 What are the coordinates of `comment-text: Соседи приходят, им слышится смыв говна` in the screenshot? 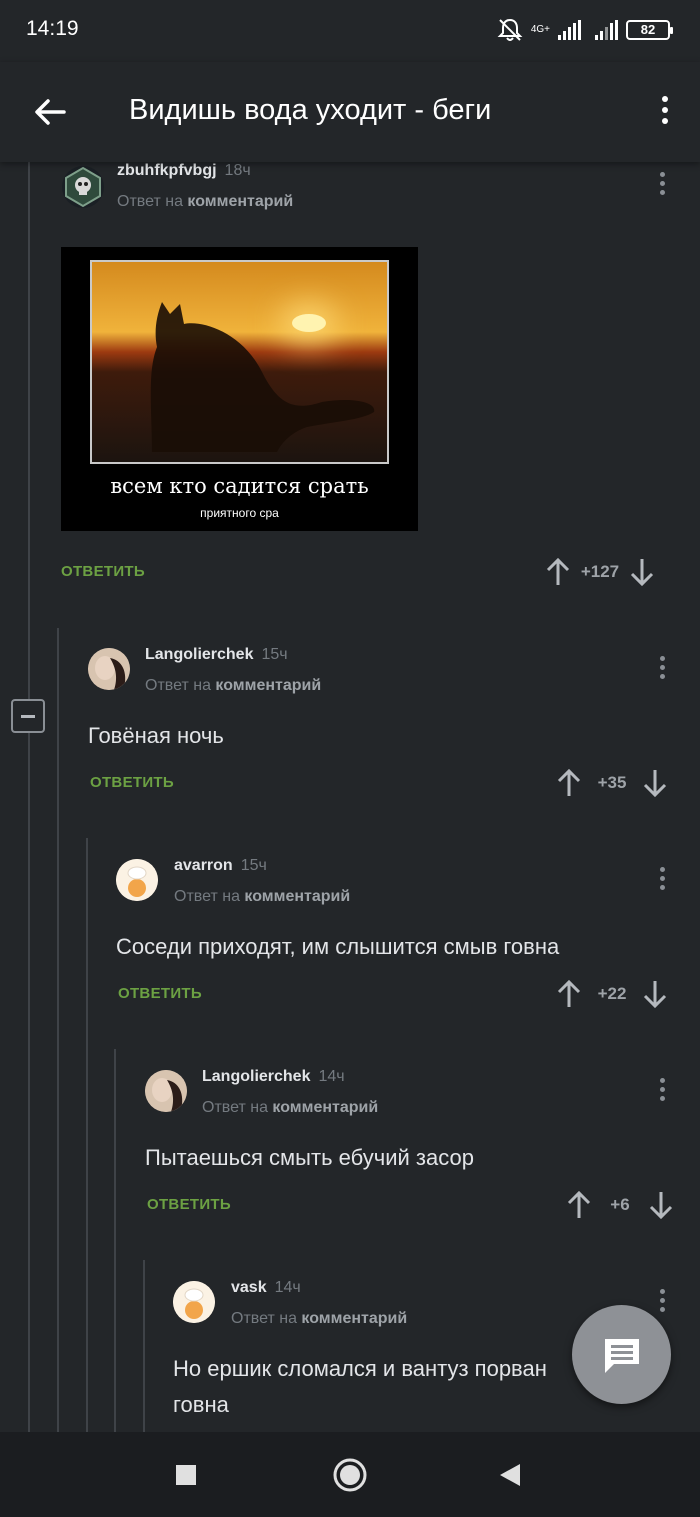 It's located at (338, 946).